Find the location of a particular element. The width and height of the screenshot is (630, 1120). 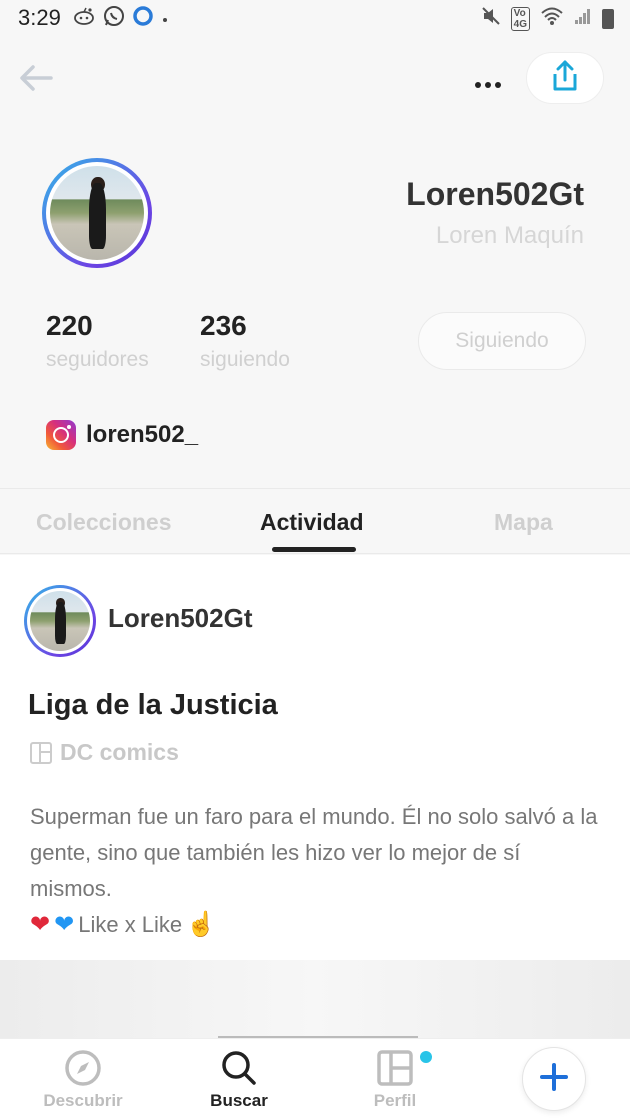

following-stat: 236 siguiendo is located at coordinates (245, 341).